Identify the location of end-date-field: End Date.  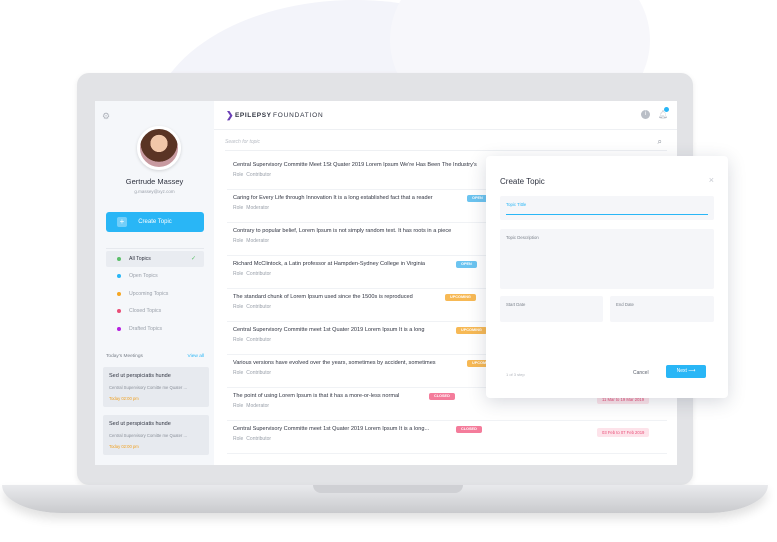
(662, 309).